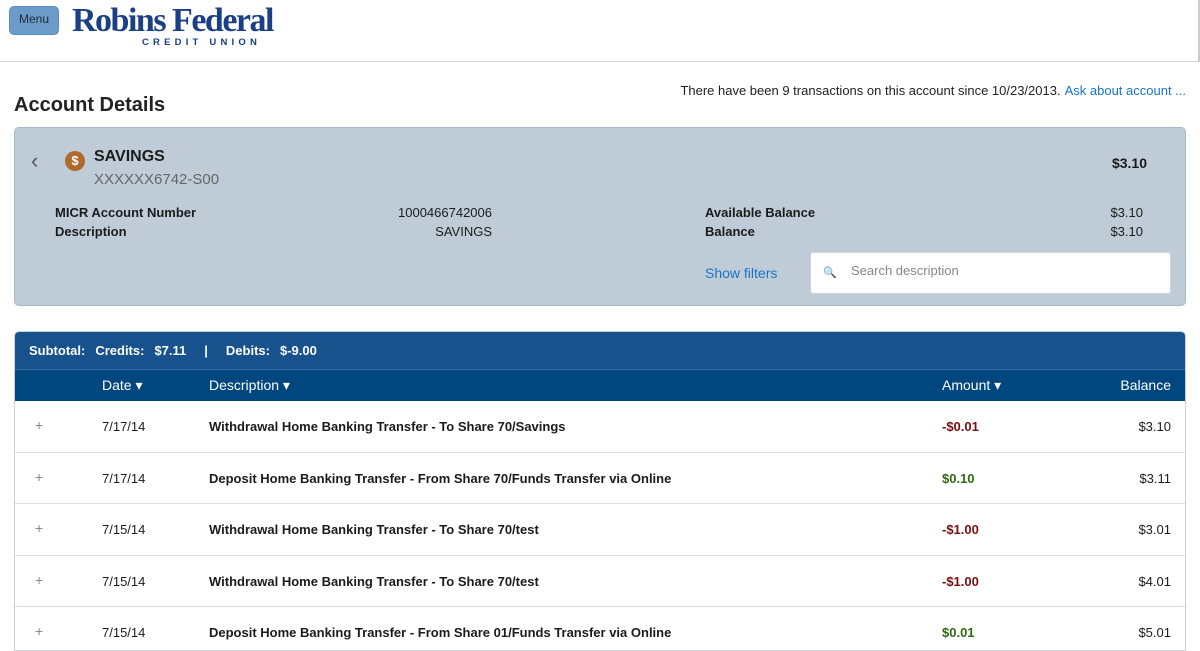 The height and width of the screenshot is (651, 1200). Describe the element at coordinates (90, 105) in the screenshot. I see `page-title: Account Details` at that location.